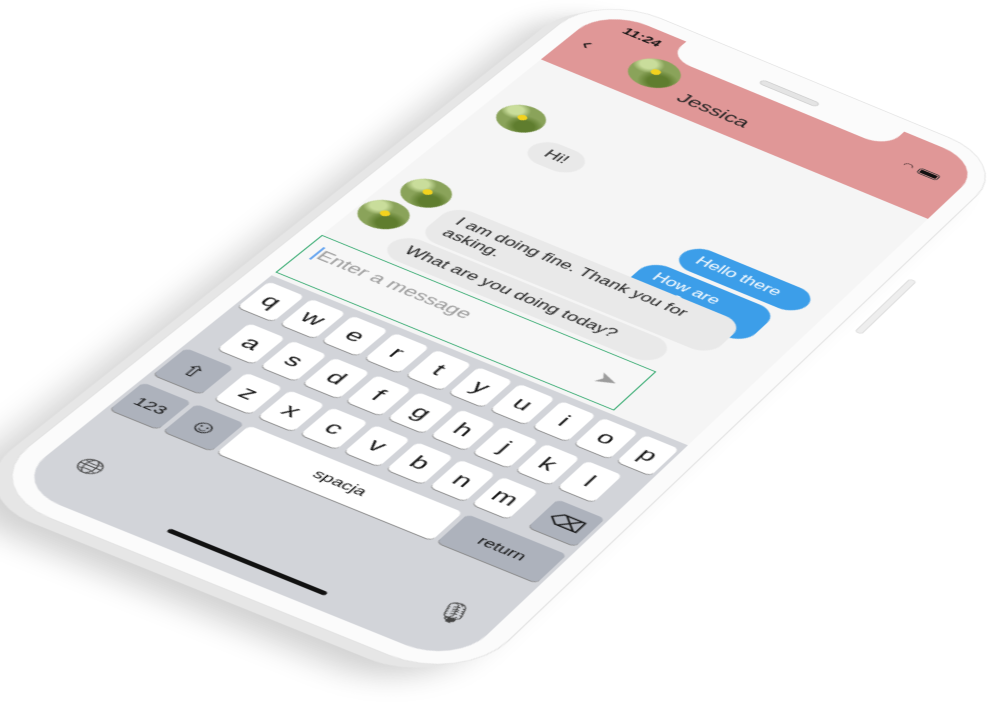 Image resolution: width=1003 pixels, height=720 pixels. I want to click on chat-header: 11:24 ‹ Jessica ◠, so click(763, 113).